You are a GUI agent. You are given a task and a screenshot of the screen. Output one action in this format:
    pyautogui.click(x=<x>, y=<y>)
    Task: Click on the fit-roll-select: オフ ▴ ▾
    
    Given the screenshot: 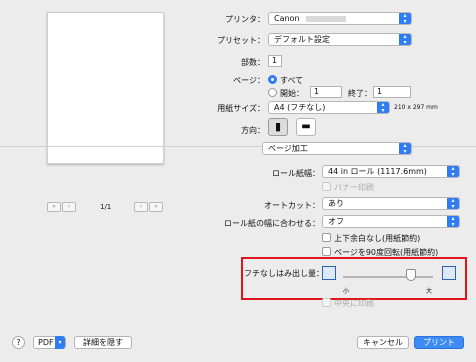 What is the action you would take?
    pyautogui.click(x=391, y=221)
    